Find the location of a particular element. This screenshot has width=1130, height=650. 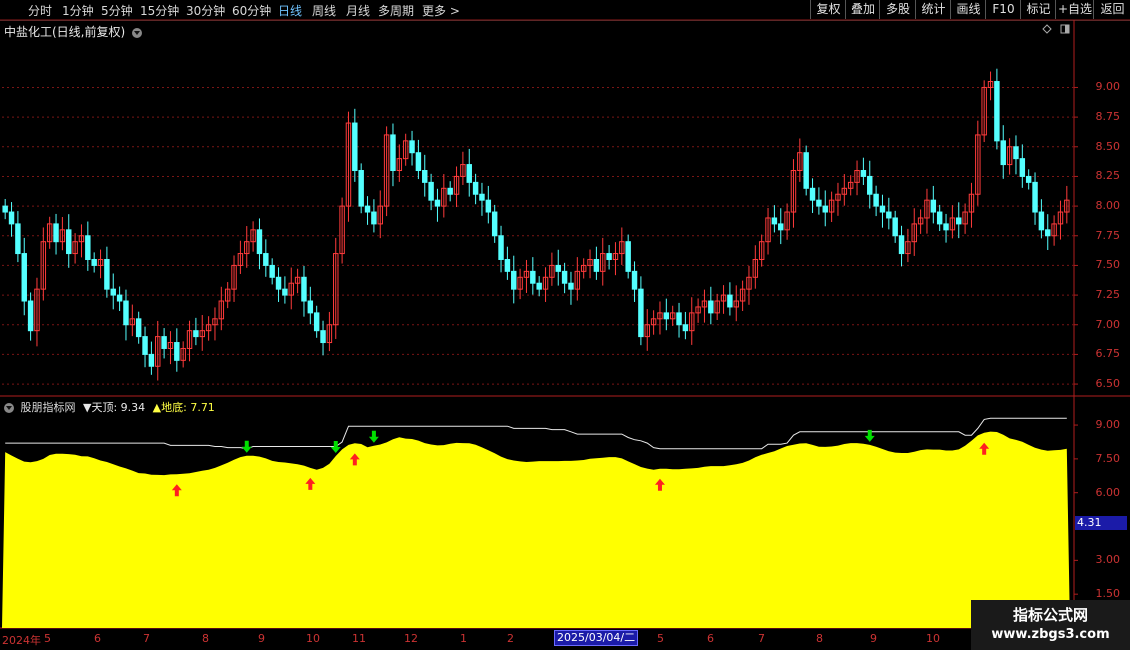

indicator-tick-label: 1.50 is located at coordinates (1108, 594).